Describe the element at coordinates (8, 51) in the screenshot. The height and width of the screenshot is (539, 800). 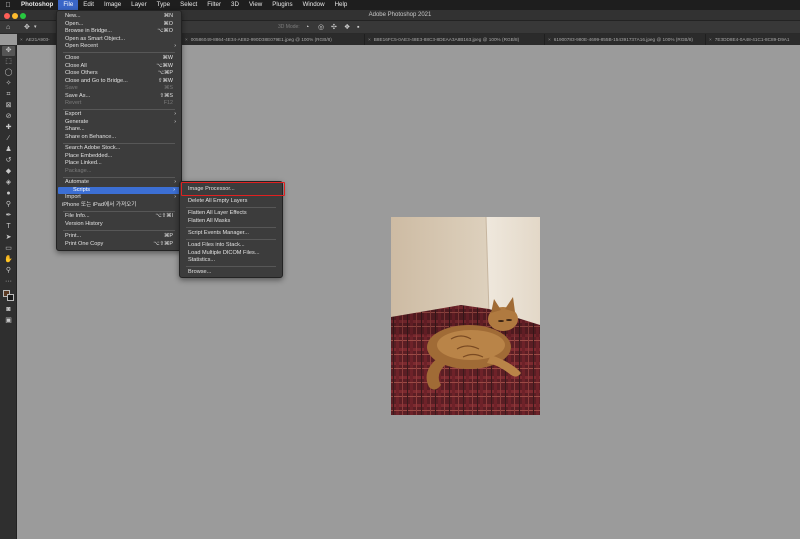
I see `move-tool-icon: ✥` at that location.